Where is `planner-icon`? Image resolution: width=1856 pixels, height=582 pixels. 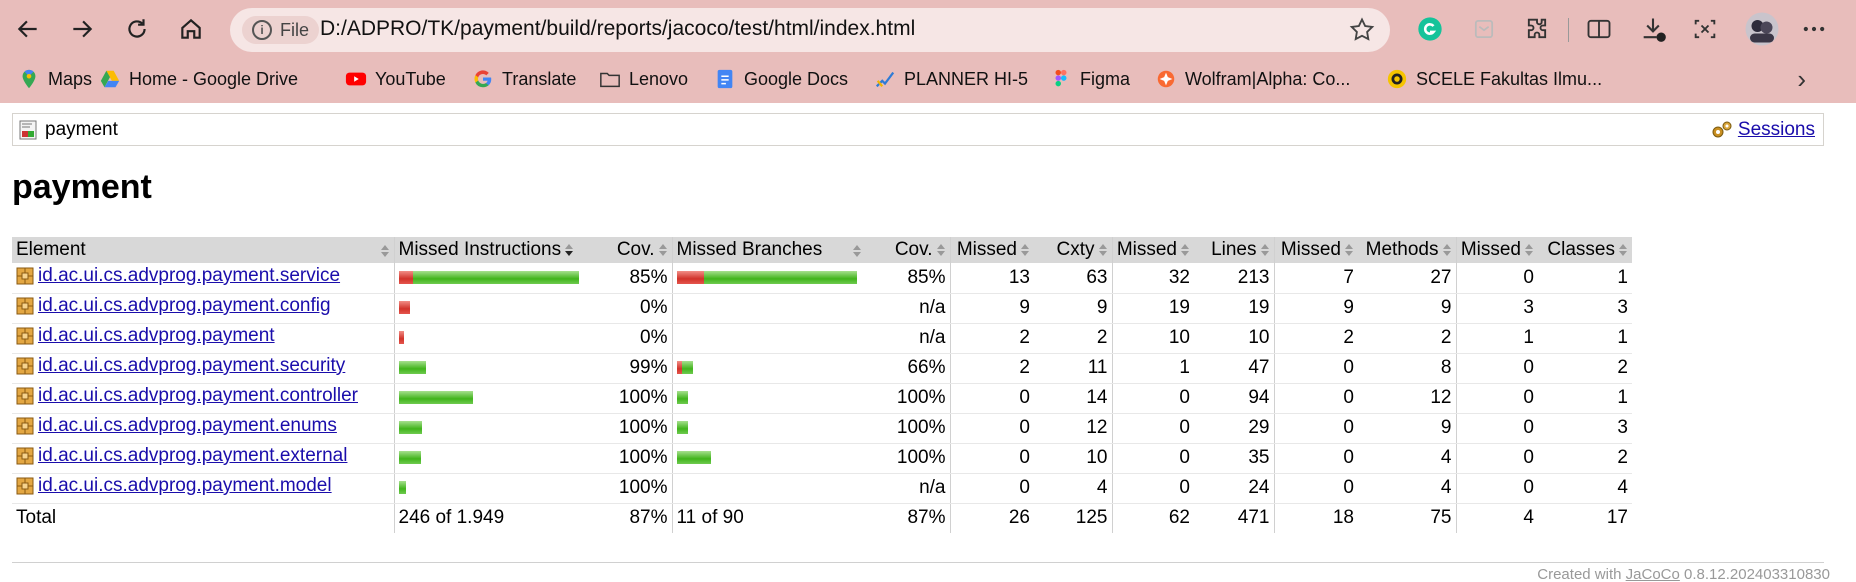
planner-icon is located at coordinates (885, 79).